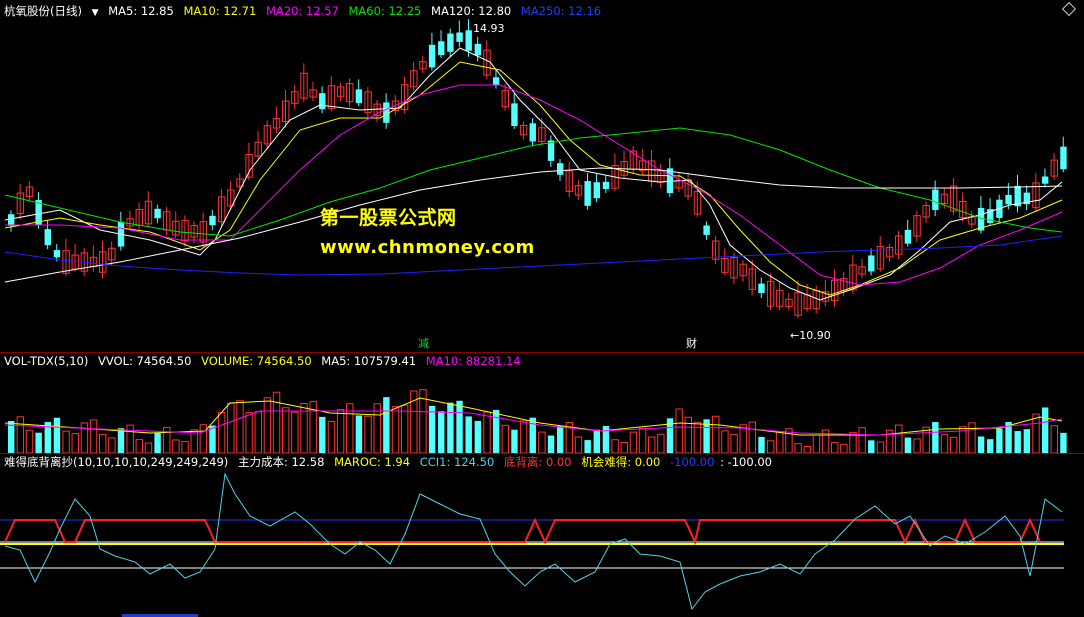  I want to click on collapse-icon: ▼, so click(95, 13).